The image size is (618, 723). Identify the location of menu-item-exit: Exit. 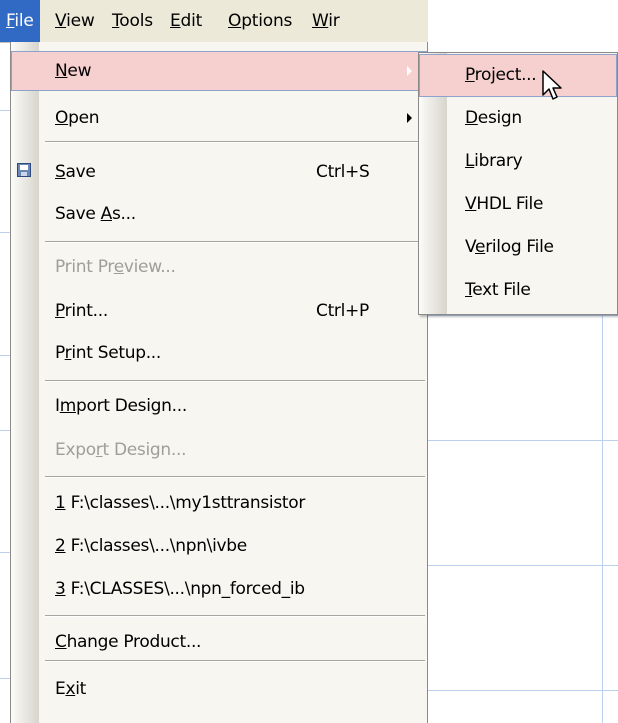
(219, 689).